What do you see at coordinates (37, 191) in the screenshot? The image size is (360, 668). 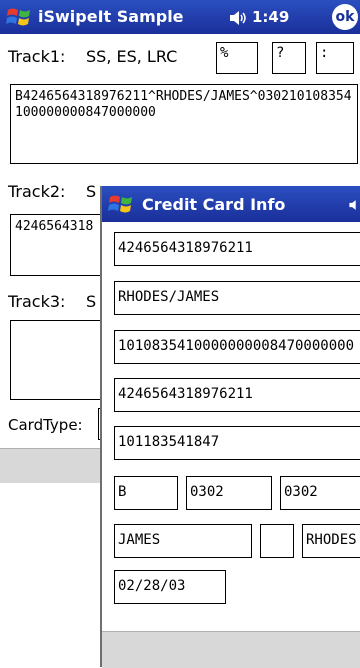 I see `track2-label: Track2:` at bounding box center [37, 191].